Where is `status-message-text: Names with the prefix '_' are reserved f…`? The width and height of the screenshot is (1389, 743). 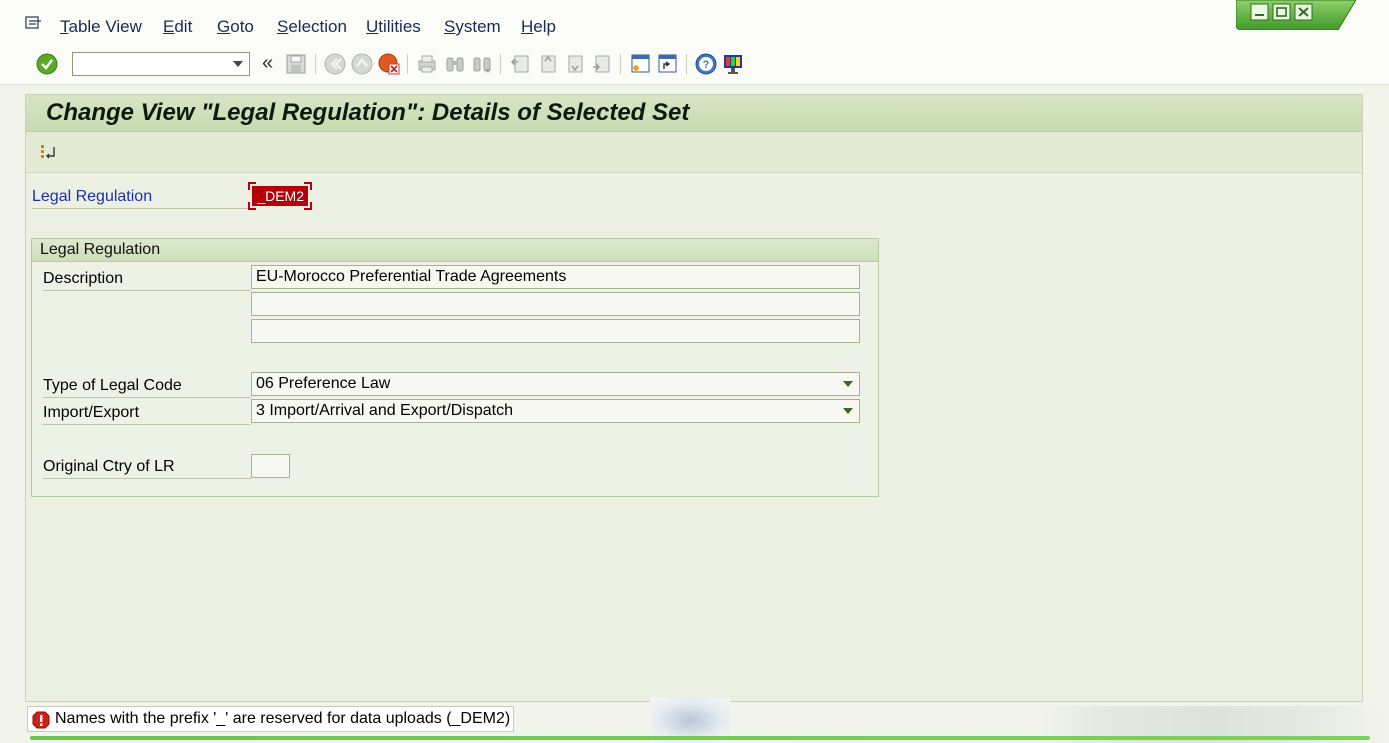 status-message-text: Names with the prefix '_' are reserved f… is located at coordinates (283, 718).